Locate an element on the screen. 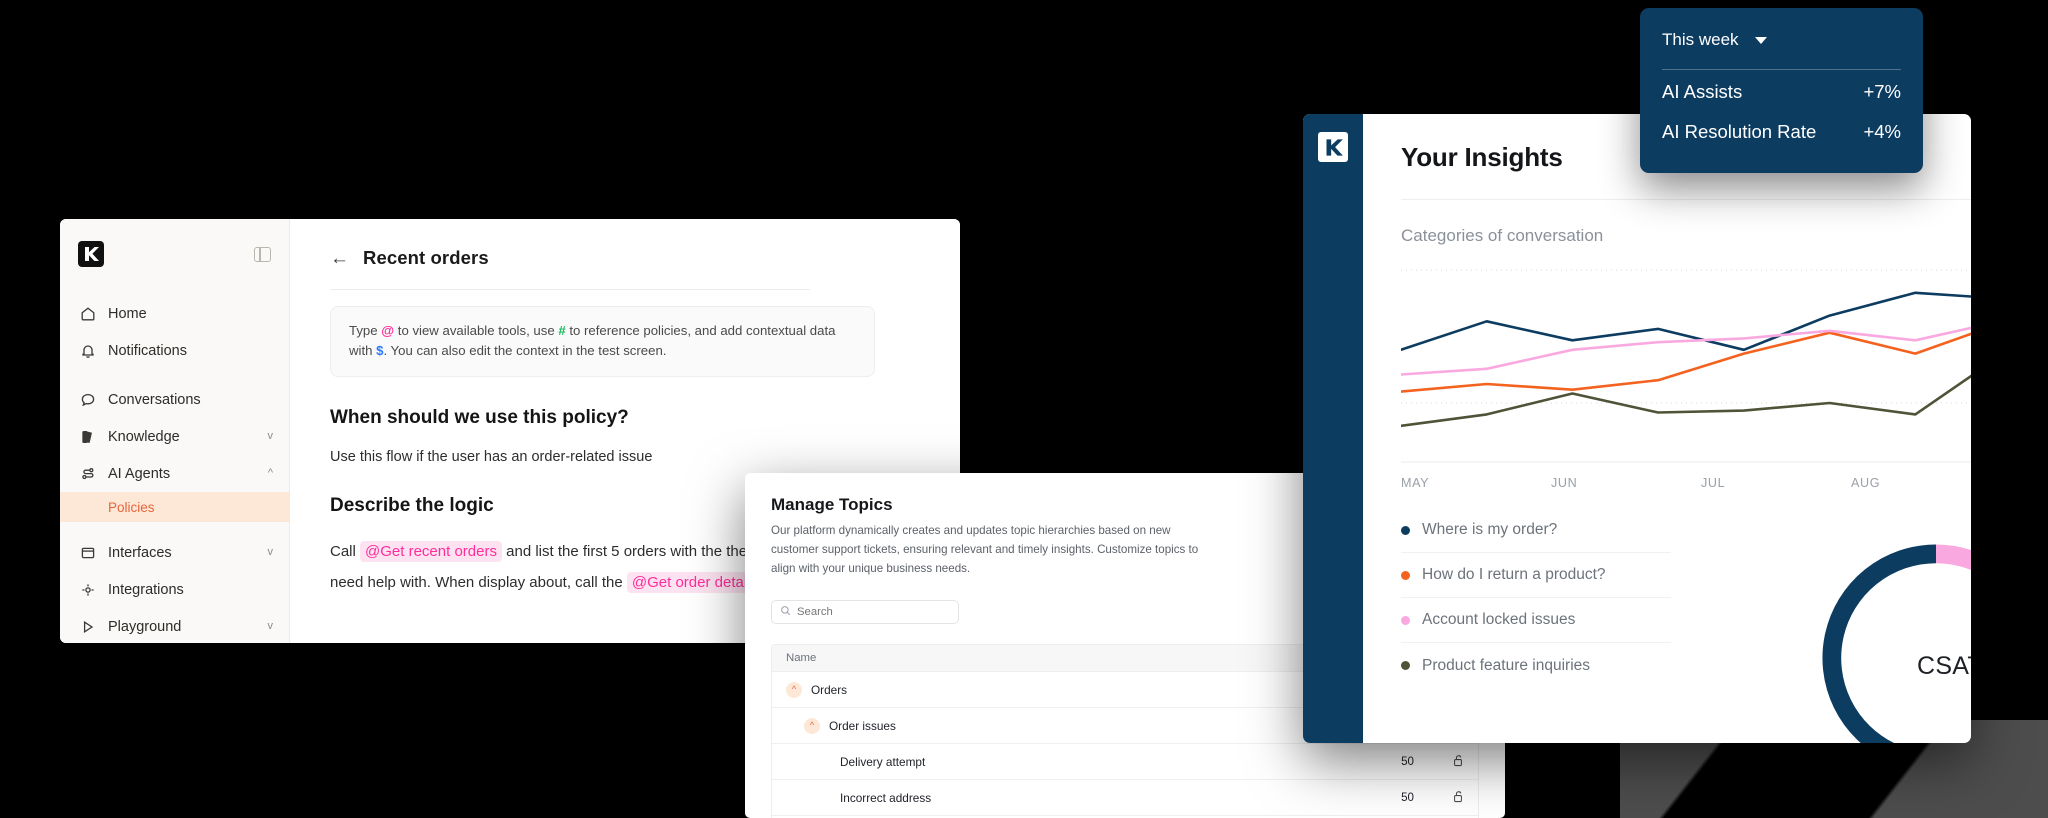 The height and width of the screenshot is (818, 2048). x-axis-tick-labels: MAY JUN JUL AUG is located at coordinates (1686, 483).